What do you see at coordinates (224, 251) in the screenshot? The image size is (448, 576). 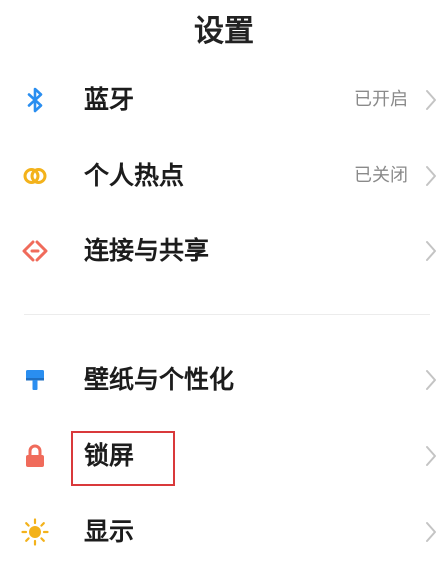 I see `settings-item-connection-share: 连接与共享` at bounding box center [224, 251].